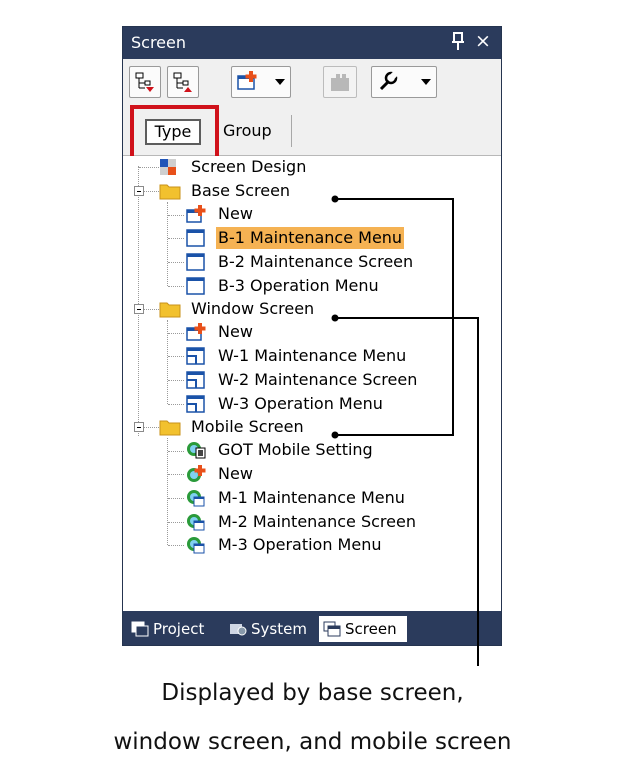 Image resolution: width=625 pixels, height=780 pixels. I want to click on annotation-lines, so click(405, 430).